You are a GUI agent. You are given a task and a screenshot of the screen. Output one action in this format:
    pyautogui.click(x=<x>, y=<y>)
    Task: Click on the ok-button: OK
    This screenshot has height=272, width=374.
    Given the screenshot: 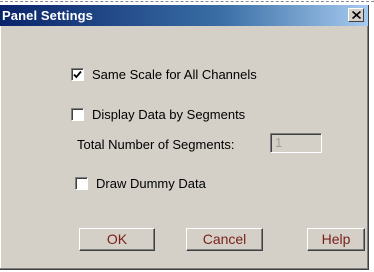 What is the action you would take?
    pyautogui.click(x=117, y=239)
    